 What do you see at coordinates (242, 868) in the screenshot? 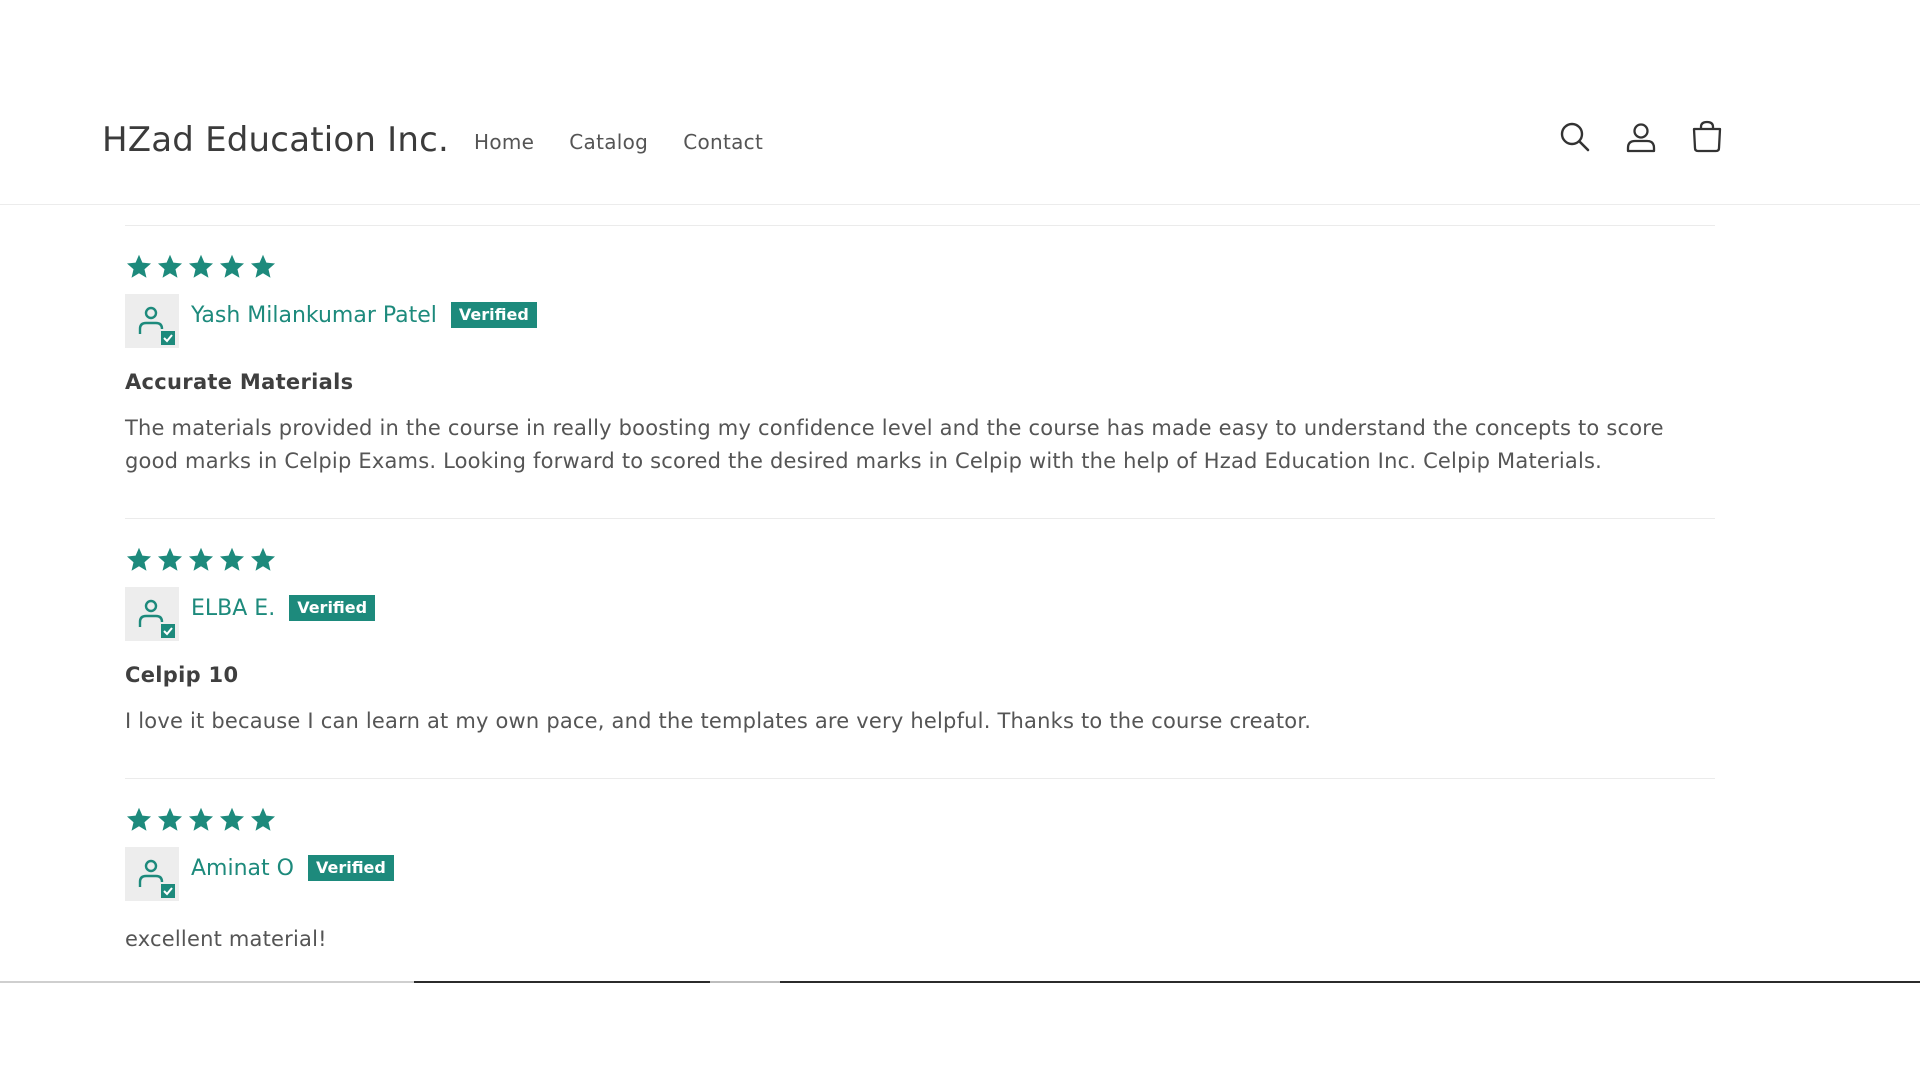
I see `review-author: Aminat O` at bounding box center [242, 868].